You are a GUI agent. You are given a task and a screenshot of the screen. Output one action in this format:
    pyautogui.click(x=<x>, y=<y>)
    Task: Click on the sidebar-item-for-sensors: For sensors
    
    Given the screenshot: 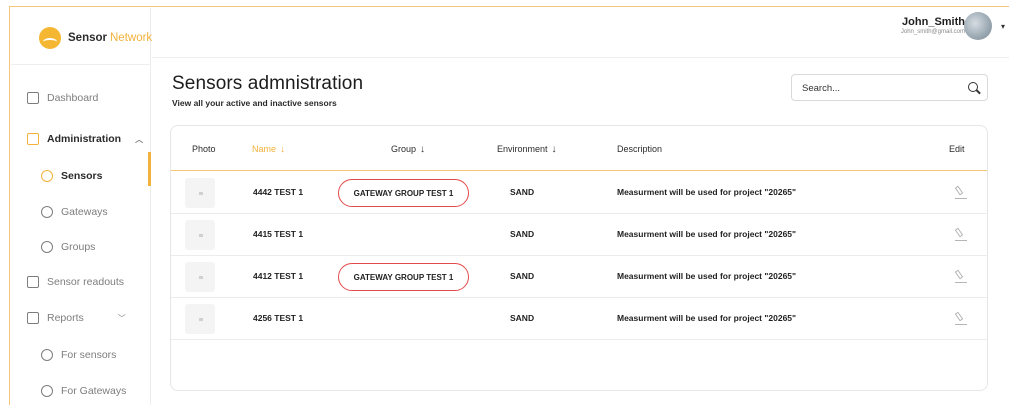 What is the action you would take?
    pyautogui.click(x=78, y=355)
    